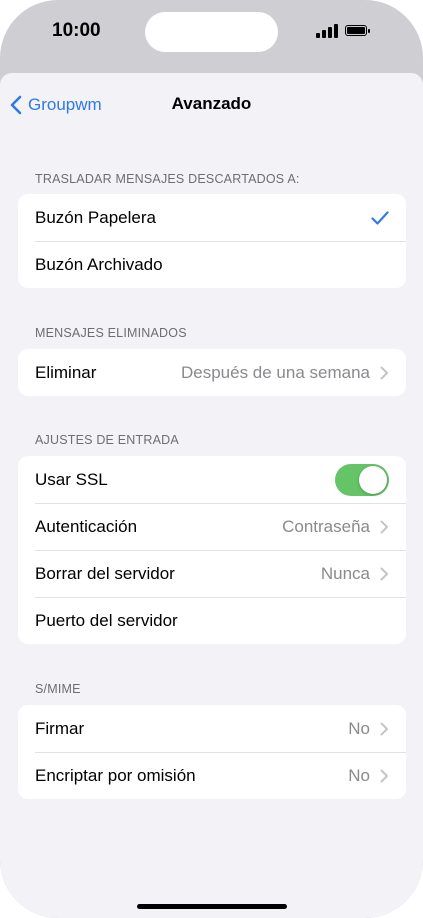 The width and height of the screenshot is (423, 918). What do you see at coordinates (356, 30) in the screenshot?
I see `battery-icon` at bounding box center [356, 30].